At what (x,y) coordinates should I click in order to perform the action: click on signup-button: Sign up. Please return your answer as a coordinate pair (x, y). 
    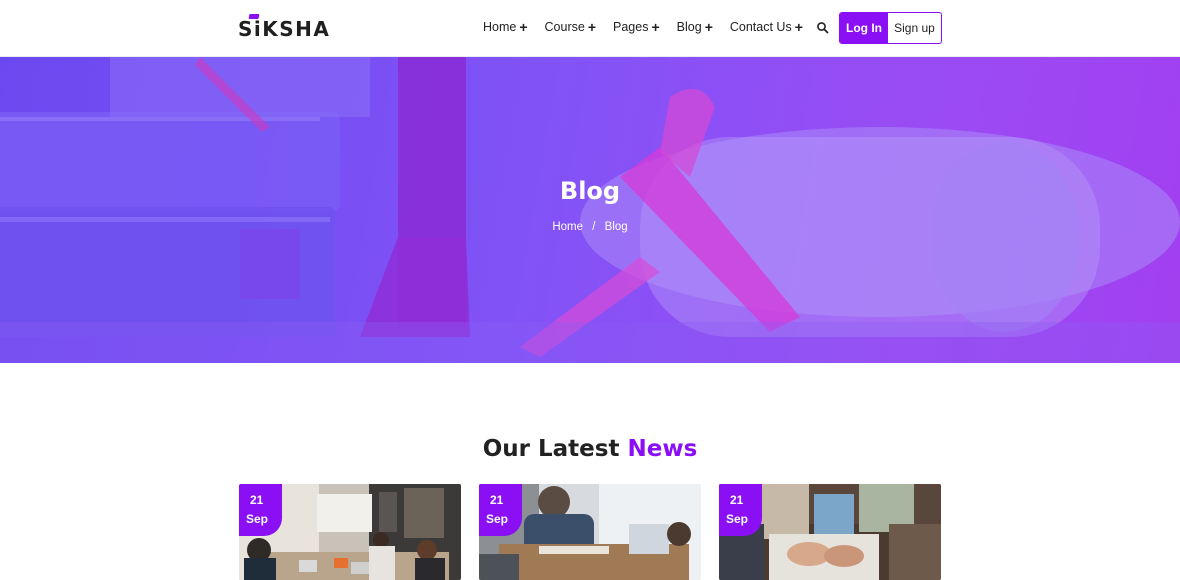
    Looking at the image, I should click on (914, 28).